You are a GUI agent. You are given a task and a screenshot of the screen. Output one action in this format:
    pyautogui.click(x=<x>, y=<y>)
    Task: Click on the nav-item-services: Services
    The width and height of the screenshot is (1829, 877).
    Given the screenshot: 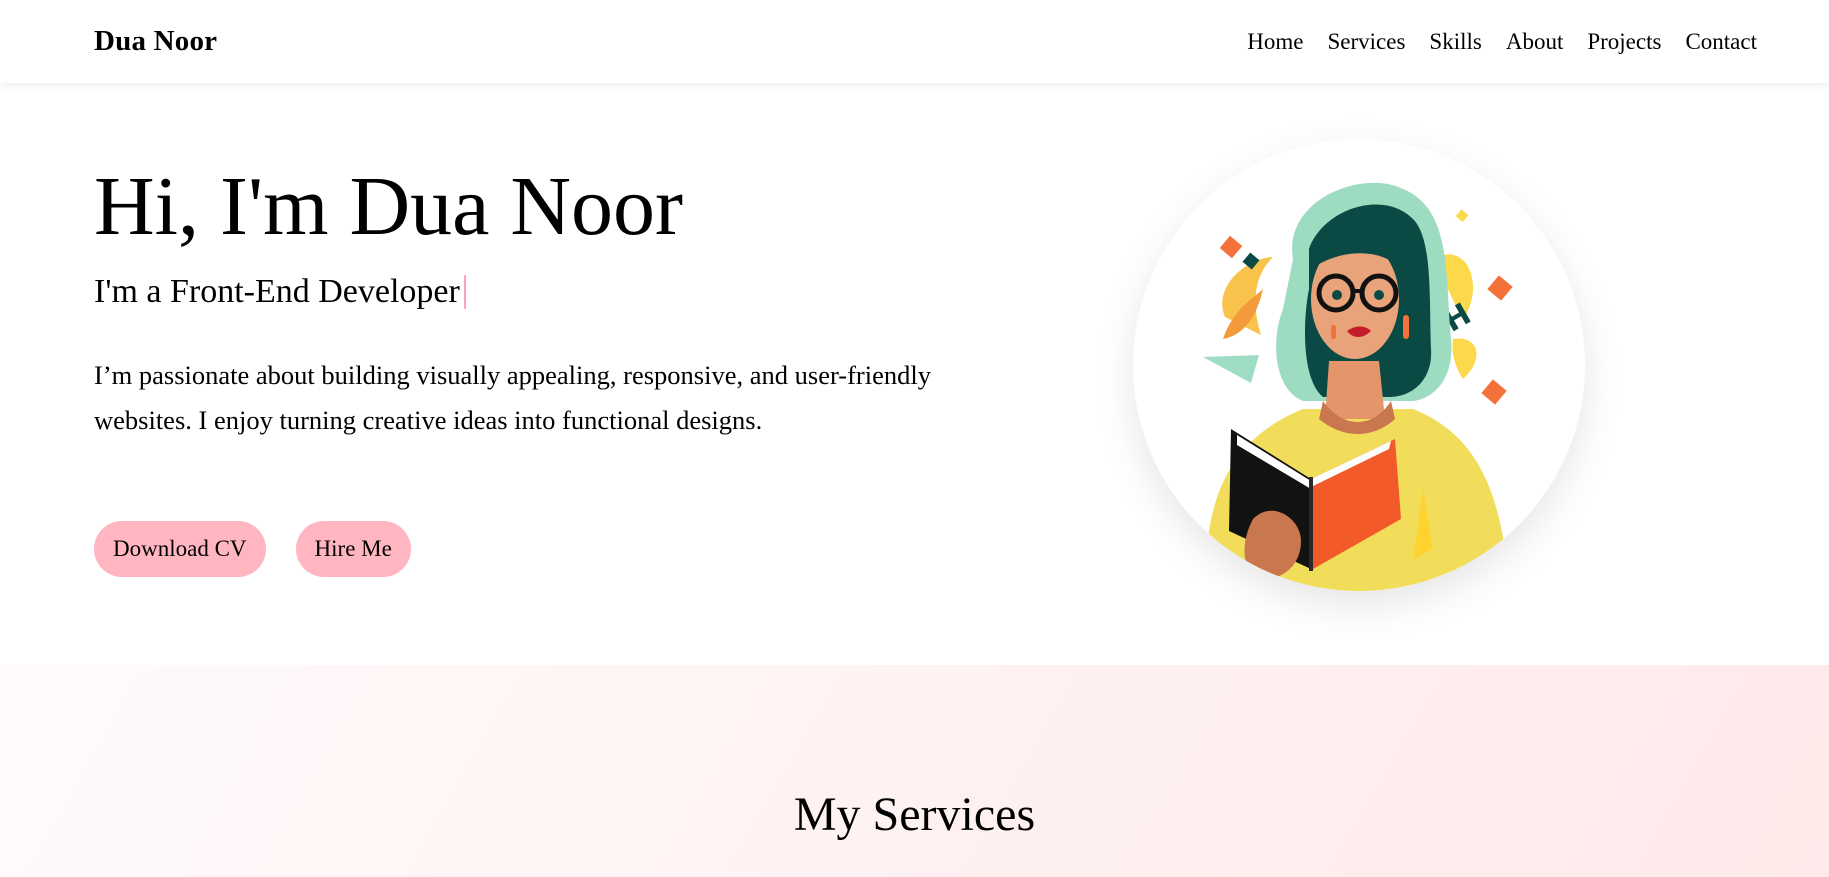 What is the action you would take?
    pyautogui.click(x=1367, y=42)
    